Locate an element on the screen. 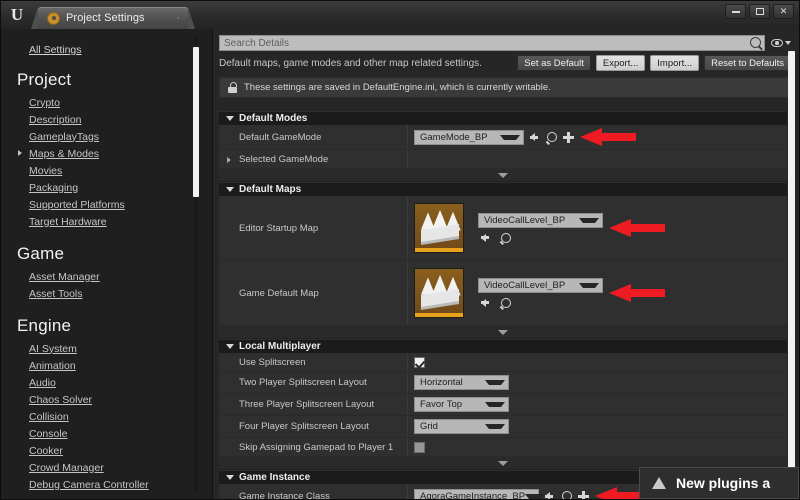 The width and height of the screenshot is (800, 500). sidebar-item-animation: Animation is located at coordinates (120, 365).